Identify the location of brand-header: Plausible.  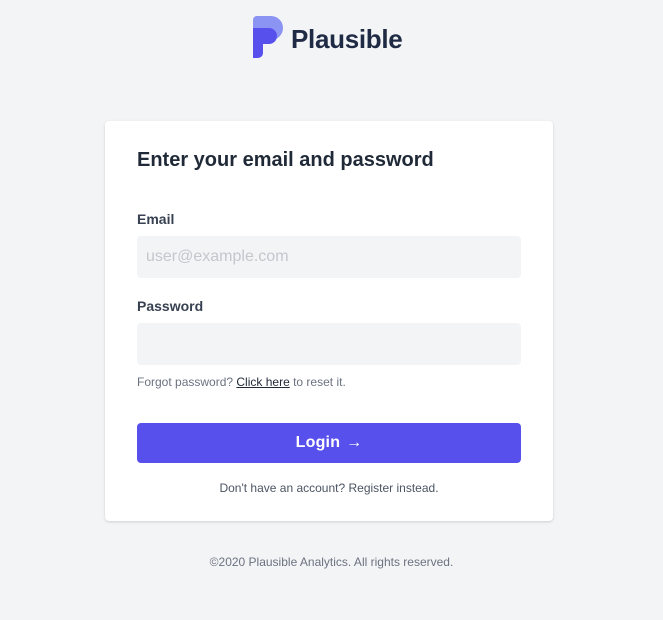
(328, 37).